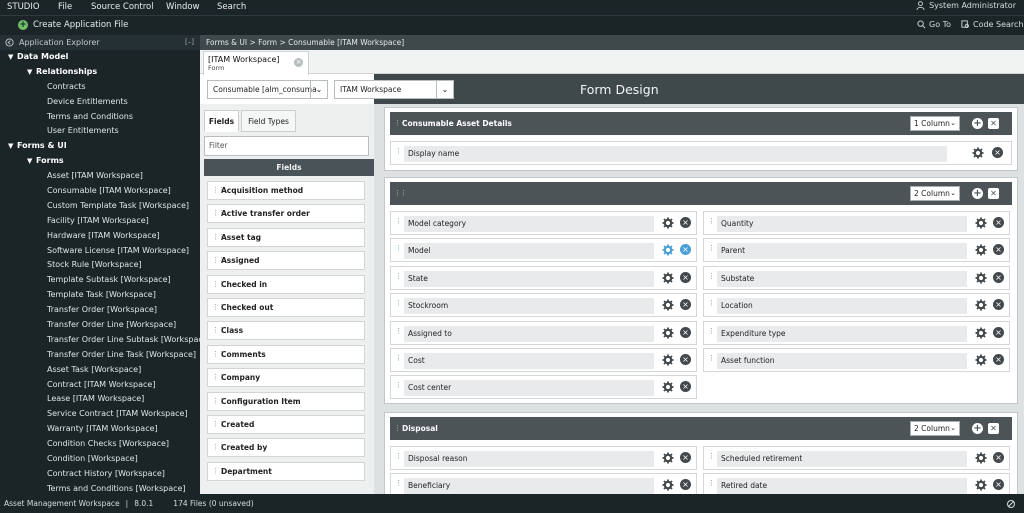  Describe the element at coordinates (543, 360) in the screenshot. I see `form-field: ⋮⋮ Cost ×` at that location.